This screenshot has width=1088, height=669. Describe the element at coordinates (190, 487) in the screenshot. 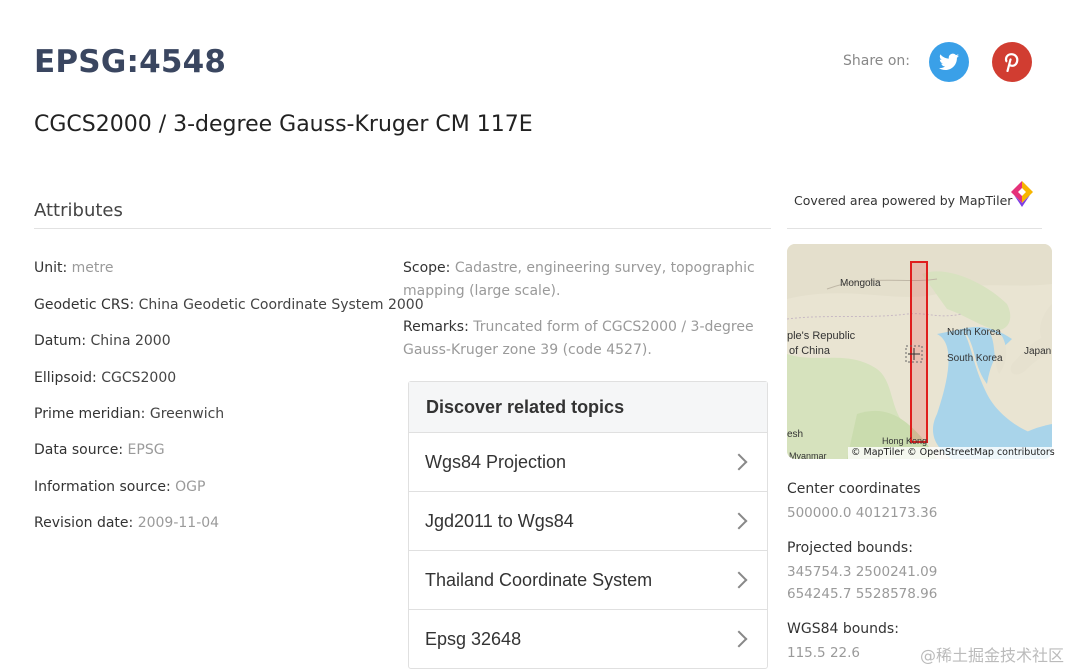

I see `attr-value: OGP` at that location.